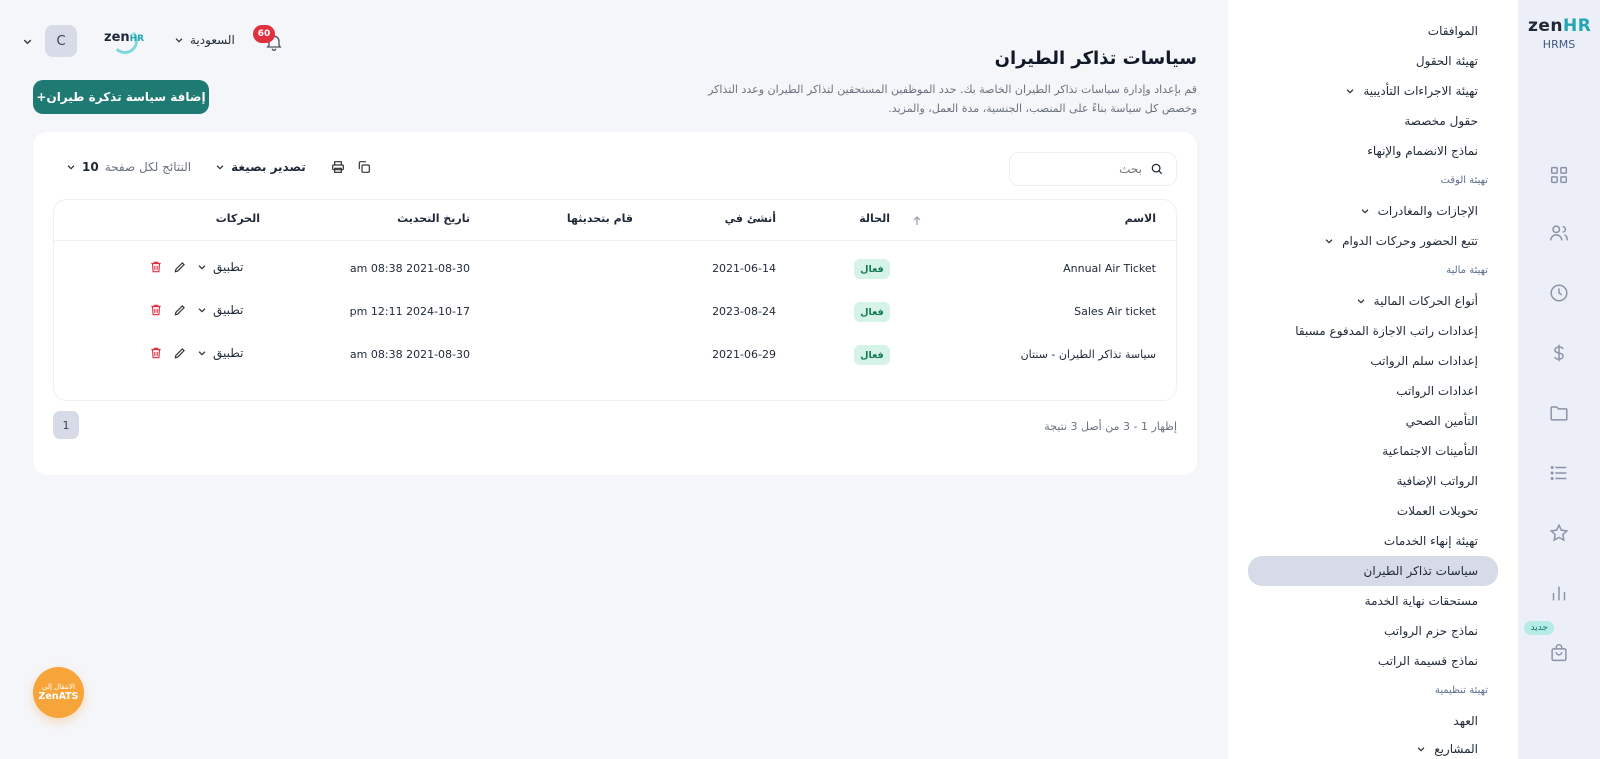 The image size is (1600, 759). I want to click on user-menu: C, so click(49, 41).